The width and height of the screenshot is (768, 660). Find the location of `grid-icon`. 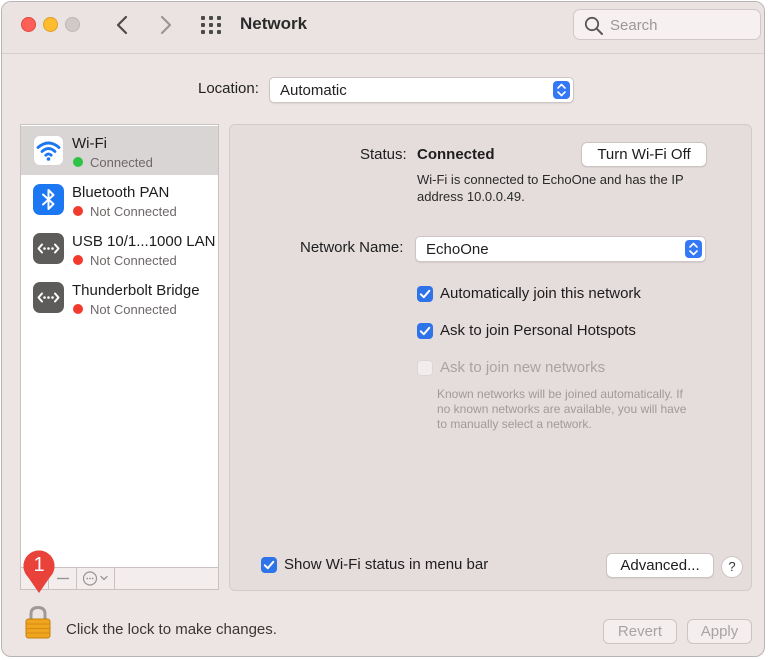

grid-icon is located at coordinates (211, 25).